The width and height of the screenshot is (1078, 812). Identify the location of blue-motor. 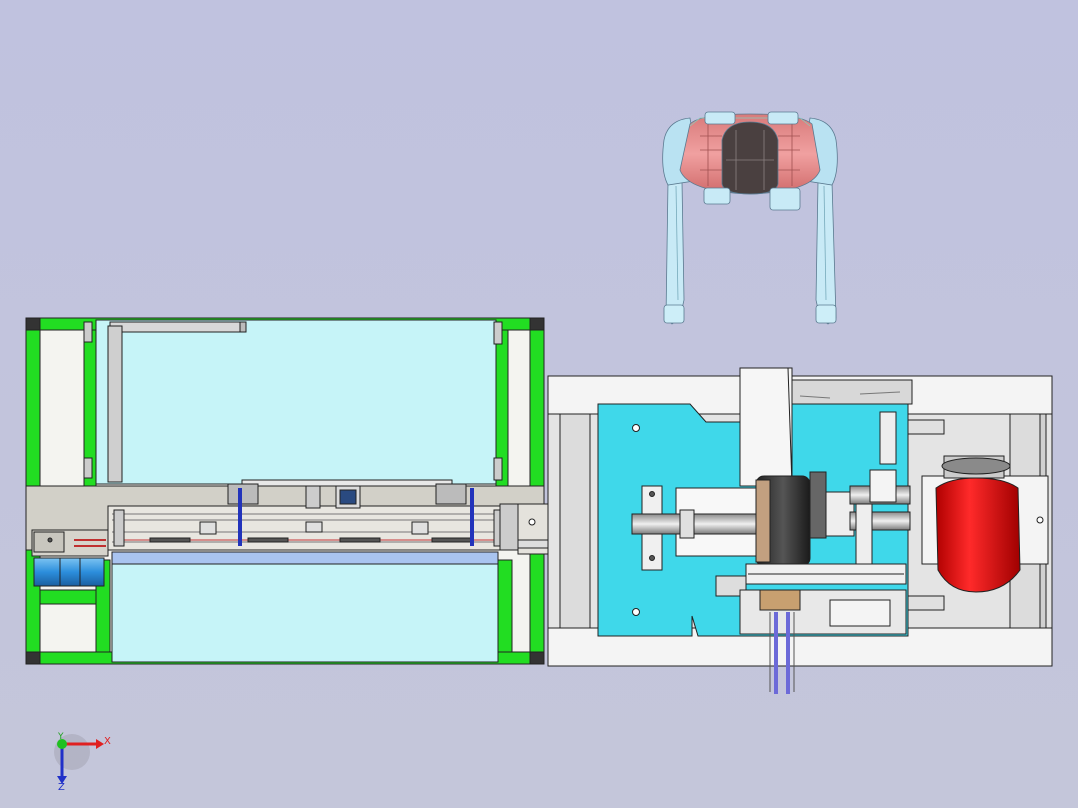
(69, 572).